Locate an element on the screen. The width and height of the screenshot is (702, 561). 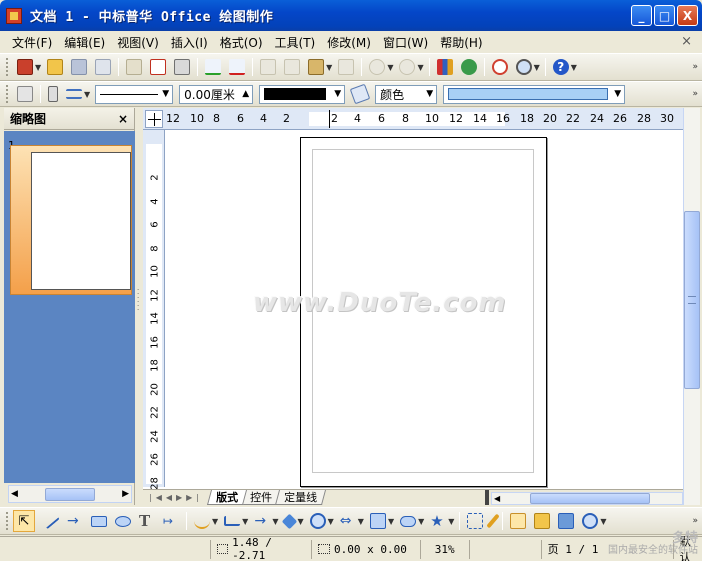
callout-dropdown-icon: ▼ is located at coordinates (421, 521).